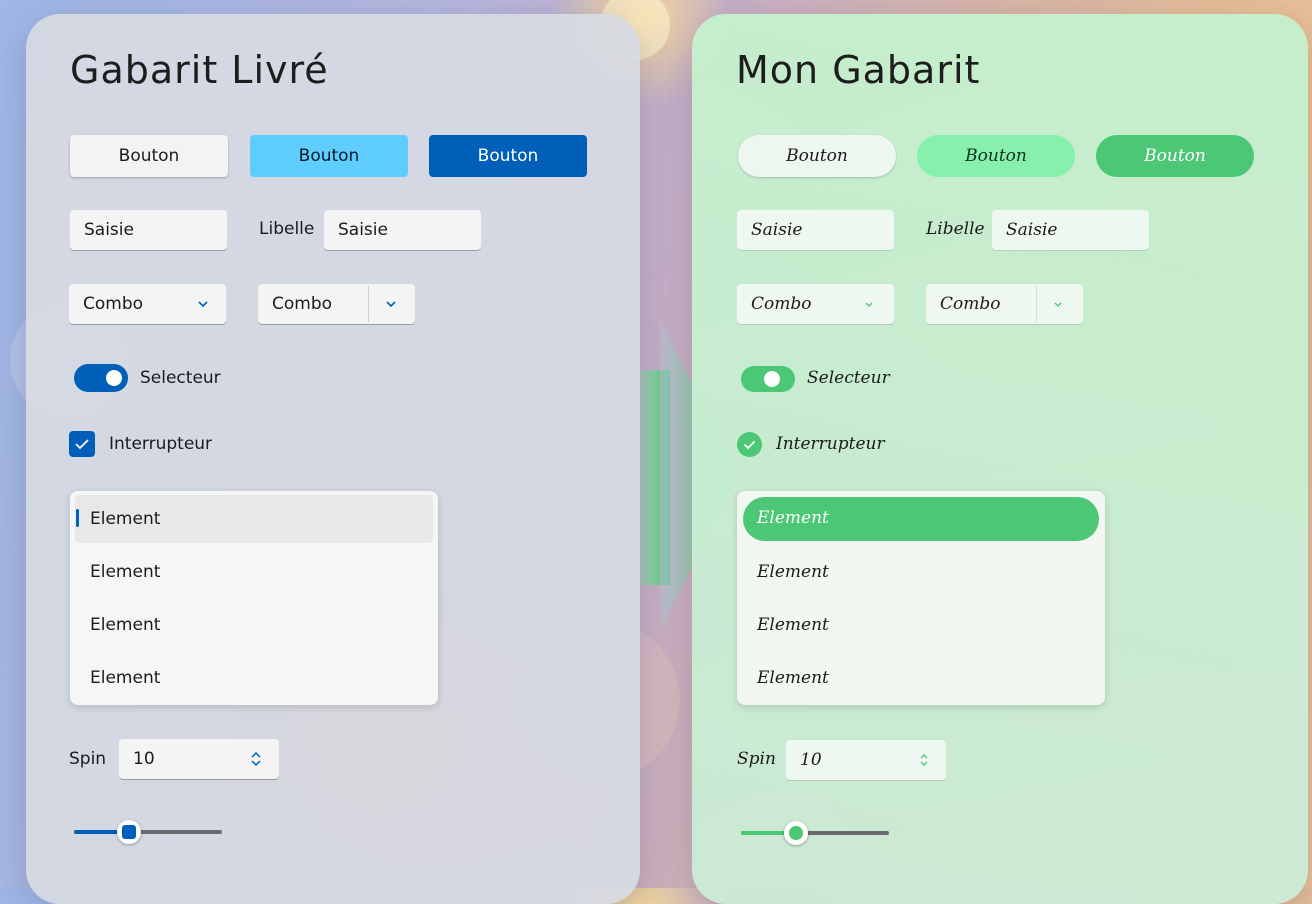  Describe the element at coordinates (858, 70) in the screenshot. I see `page-title: Mon Gabarit` at that location.